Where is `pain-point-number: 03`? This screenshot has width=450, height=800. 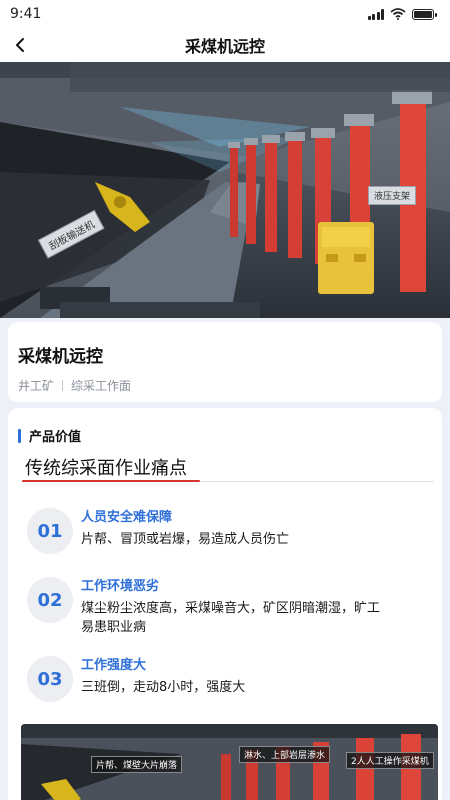 pain-point-number: 03 is located at coordinates (50, 679).